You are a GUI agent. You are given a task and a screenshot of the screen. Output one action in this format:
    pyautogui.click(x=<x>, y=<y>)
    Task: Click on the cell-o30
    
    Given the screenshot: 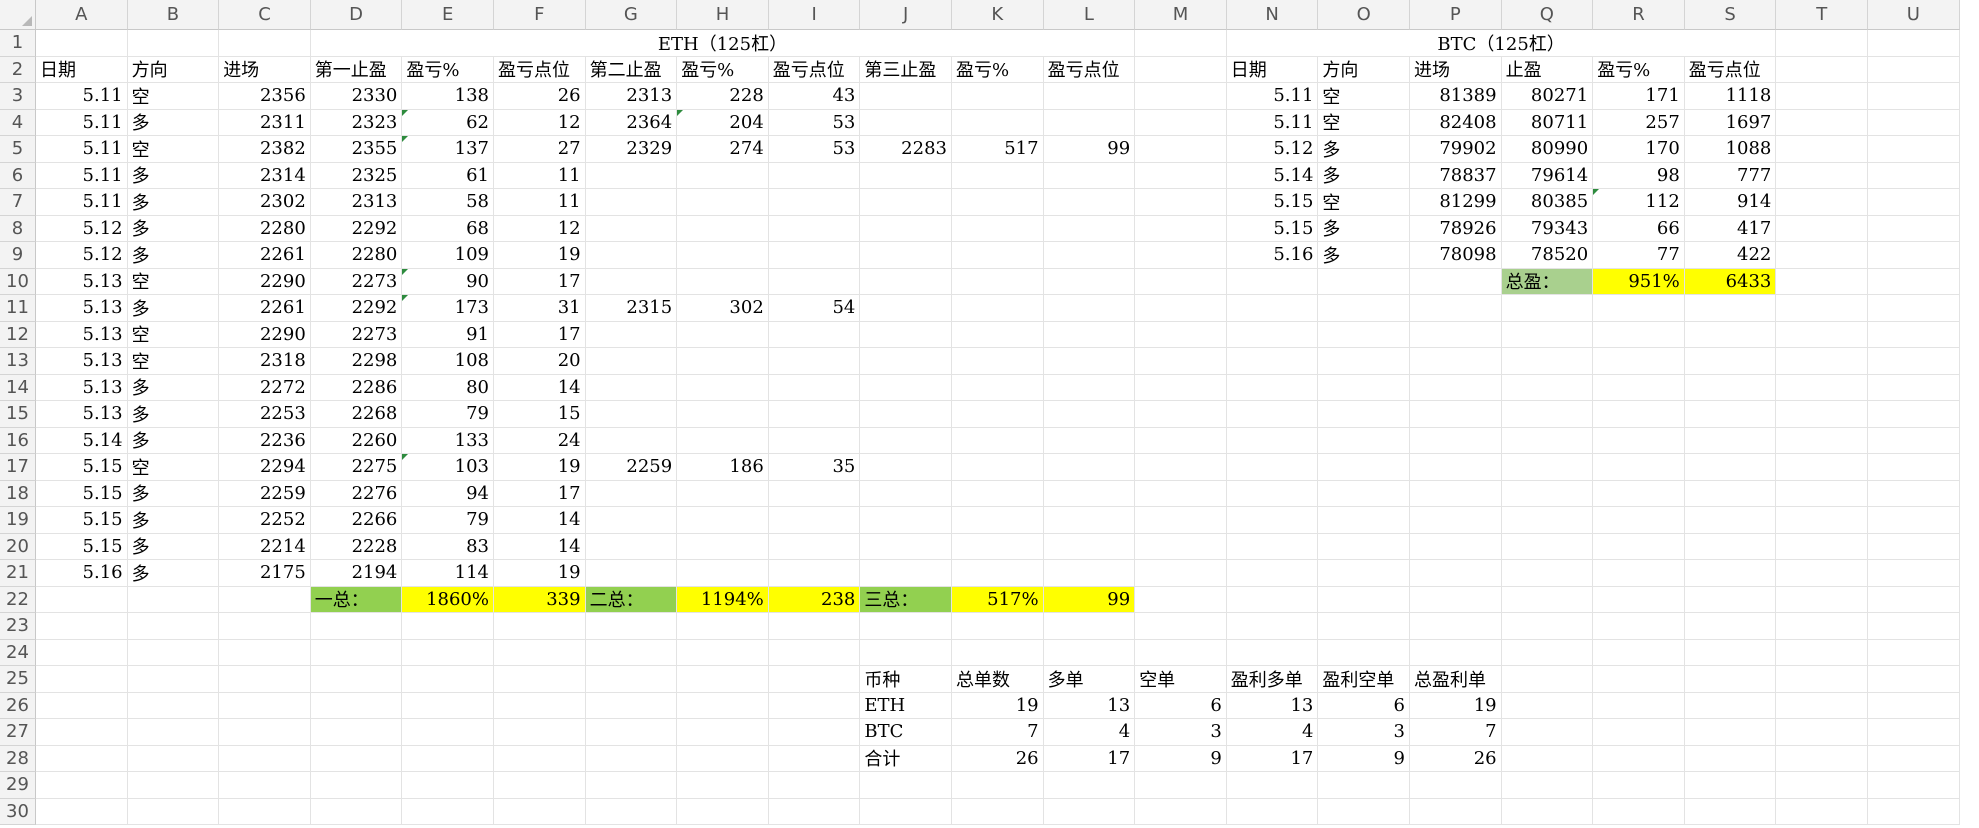 What is the action you would take?
    pyautogui.click(x=1364, y=811)
    